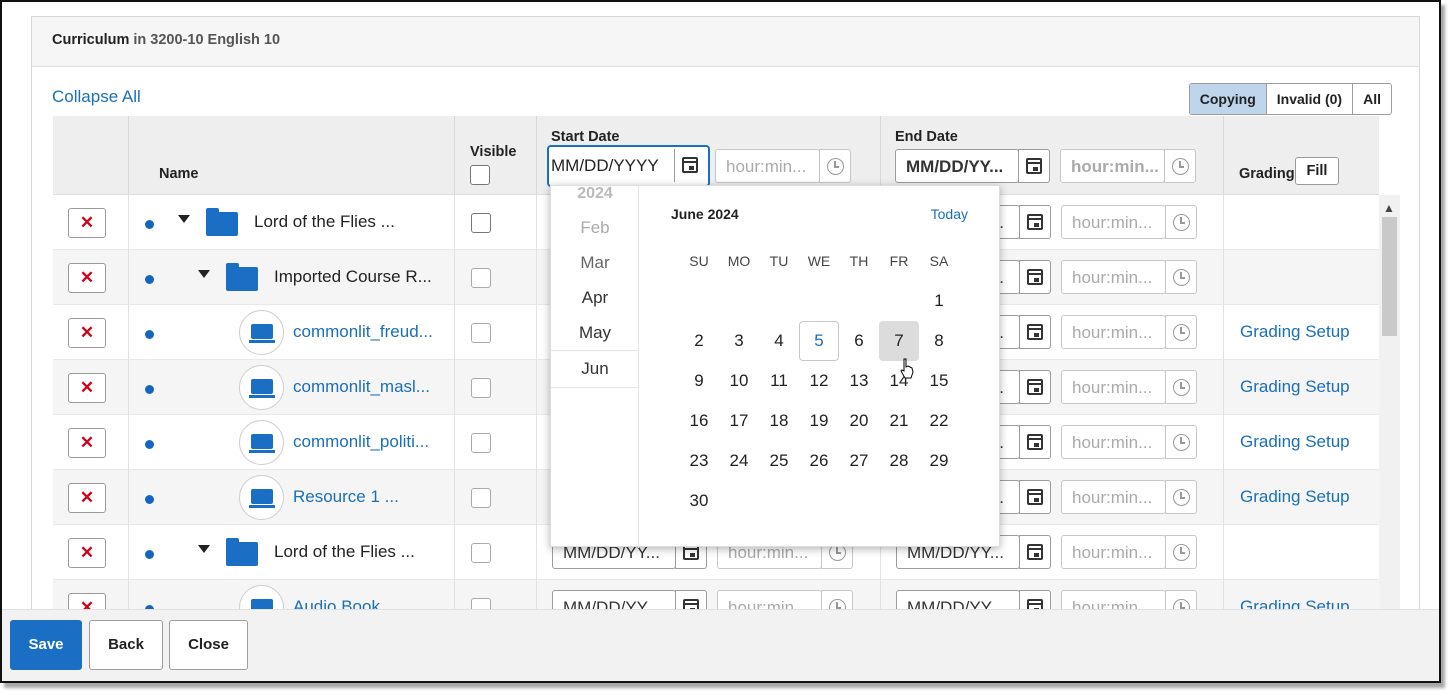 The width and height of the screenshot is (1448, 691). Describe the element at coordinates (1227, 99) in the screenshot. I see `filter-copying-button: Copying` at that location.